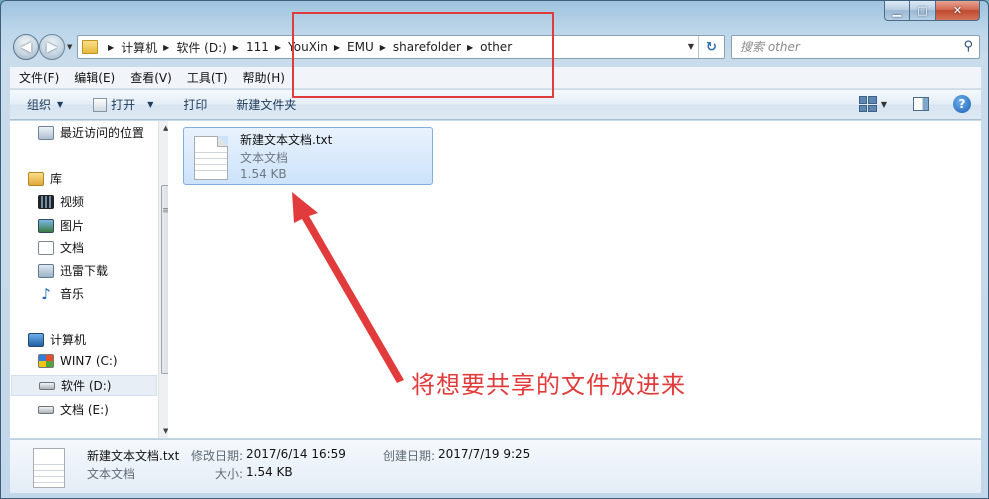 Image resolution: width=989 pixels, height=499 pixels. I want to click on nav-videos: 视频, so click(61, 201).